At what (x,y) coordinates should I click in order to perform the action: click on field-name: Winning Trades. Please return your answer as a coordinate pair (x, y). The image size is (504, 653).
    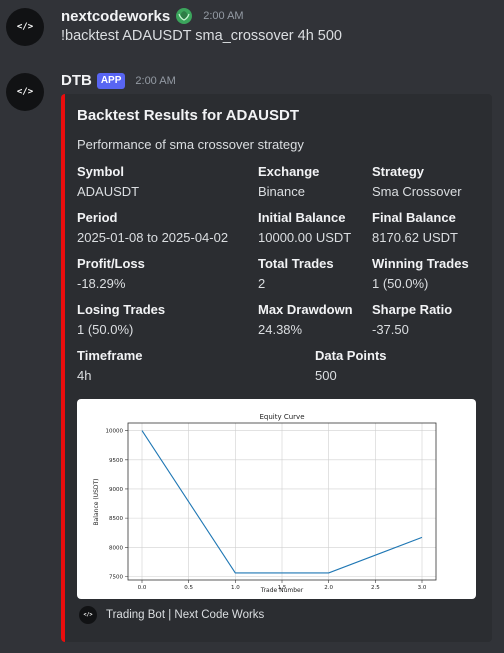
    Looking at the image, I should click on (420, 263).